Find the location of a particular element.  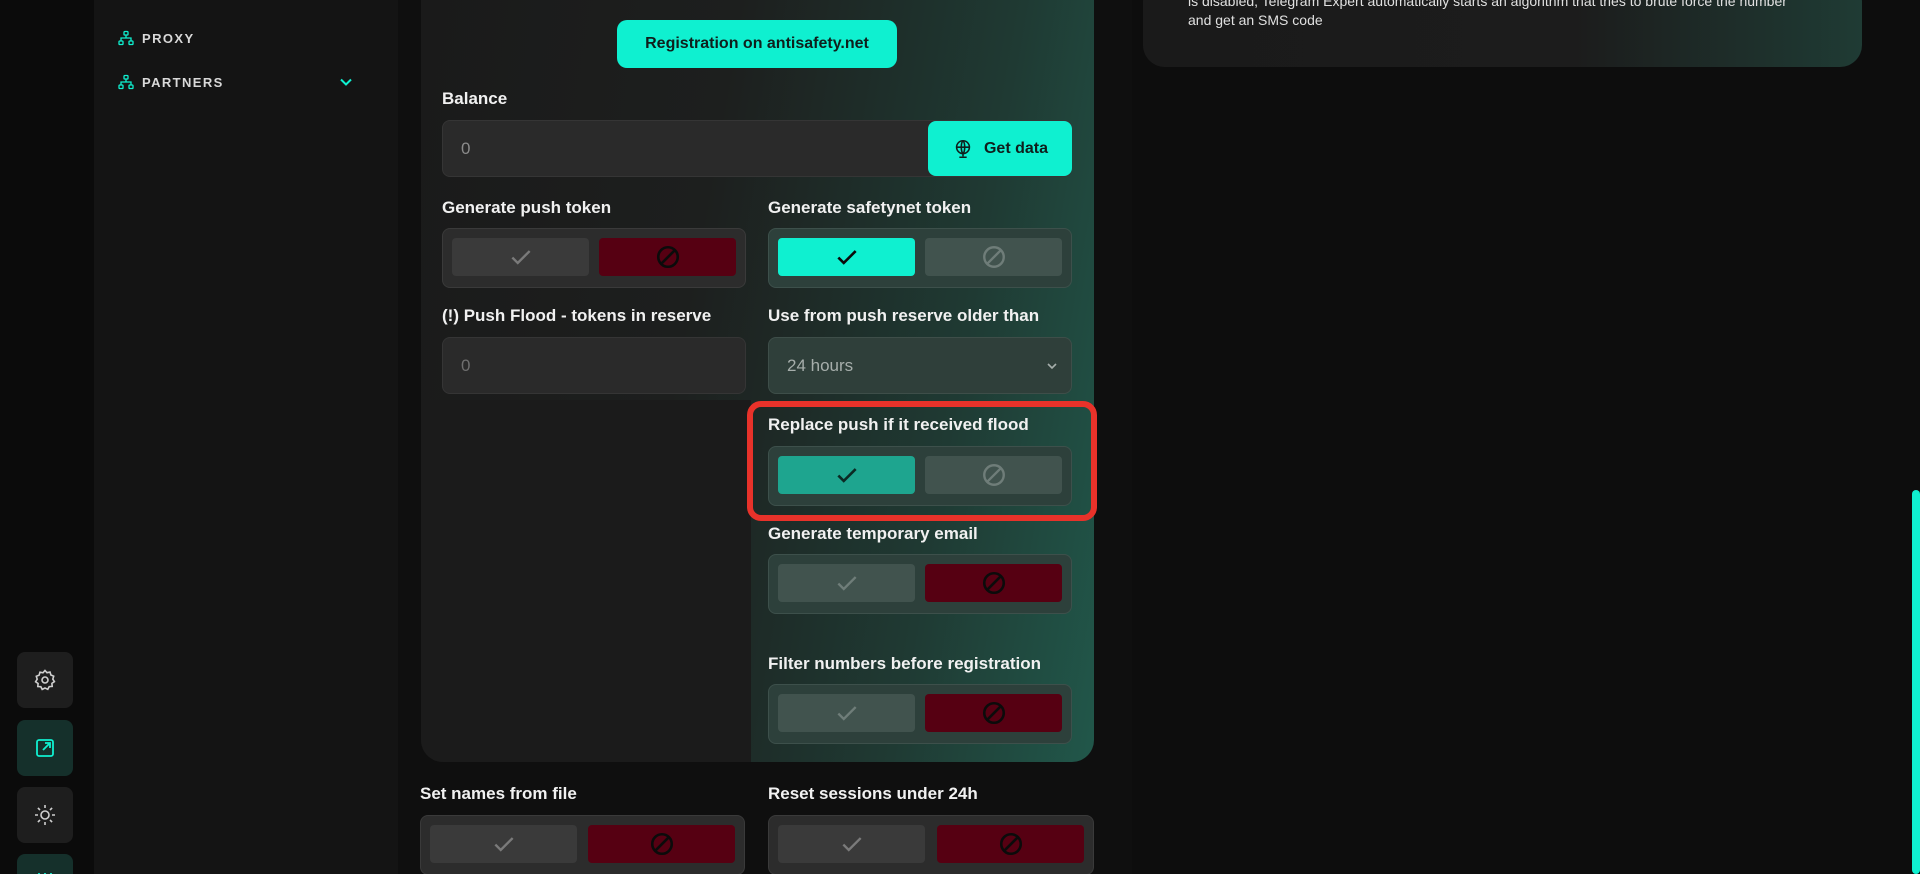

balance-value: 0 is located at coordinates (466, 148).